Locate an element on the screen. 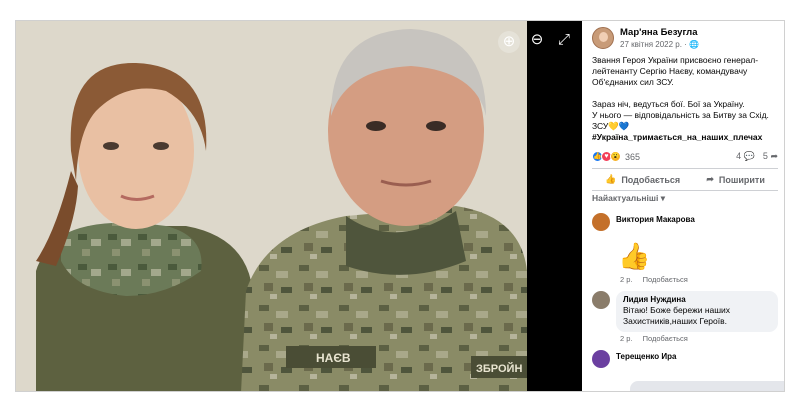 The image size is (800, 411). globe-icon: 🌐 is located at coordinates (694, 44).